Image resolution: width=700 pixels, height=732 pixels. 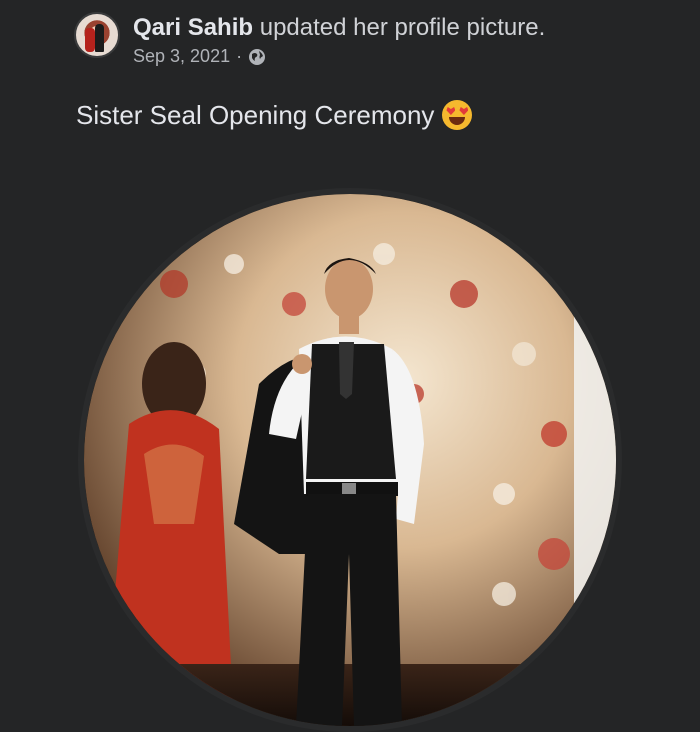 What do you see at coordinates (464, 111) in the screenshot?
I see `heart-eye-right` at bounding box center [464, 111].